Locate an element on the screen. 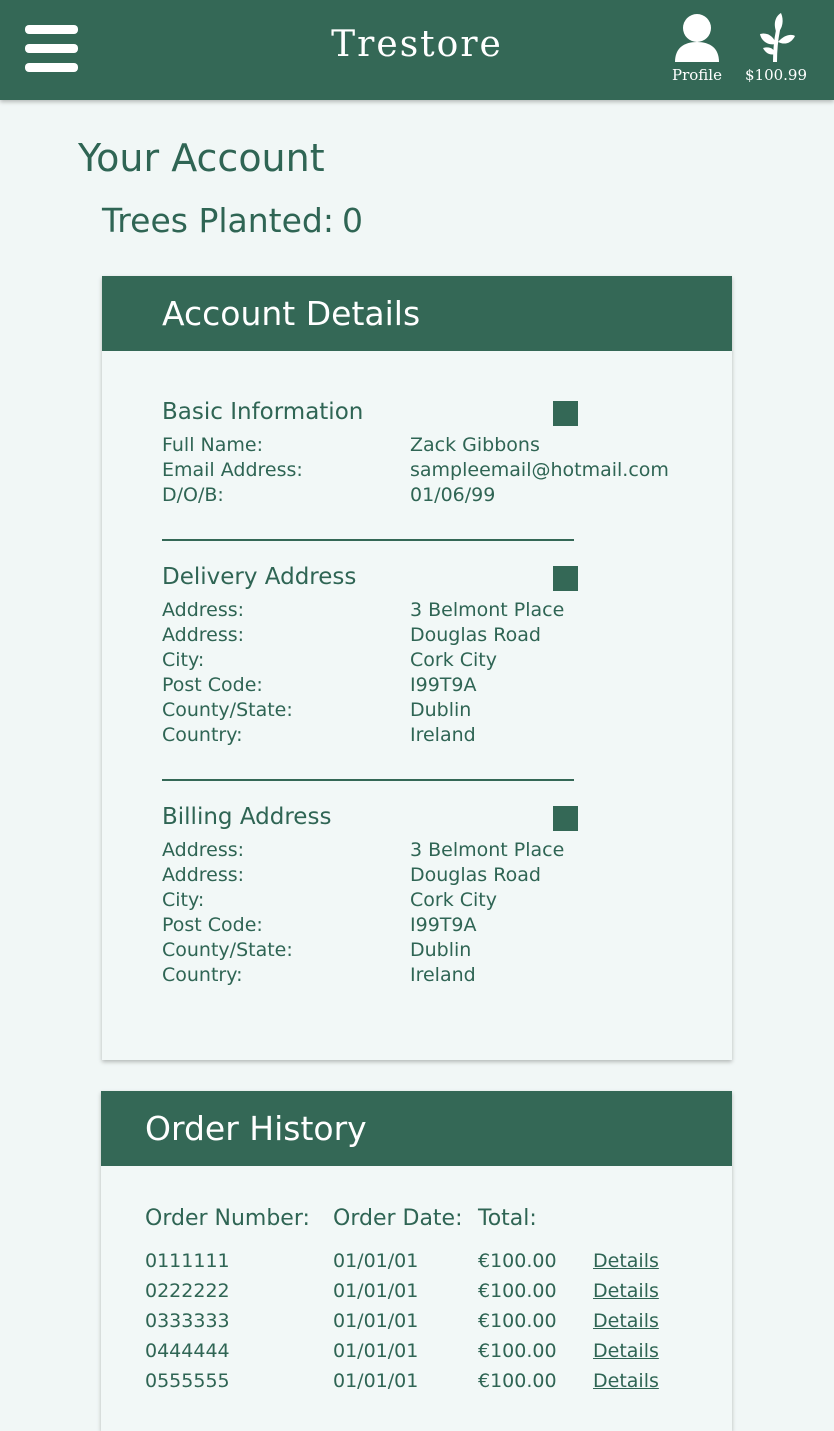 This screenshot has width=834, height=1431. trees-planted-counter: Trees Planted: 0 is located at coordinates (232, 220).